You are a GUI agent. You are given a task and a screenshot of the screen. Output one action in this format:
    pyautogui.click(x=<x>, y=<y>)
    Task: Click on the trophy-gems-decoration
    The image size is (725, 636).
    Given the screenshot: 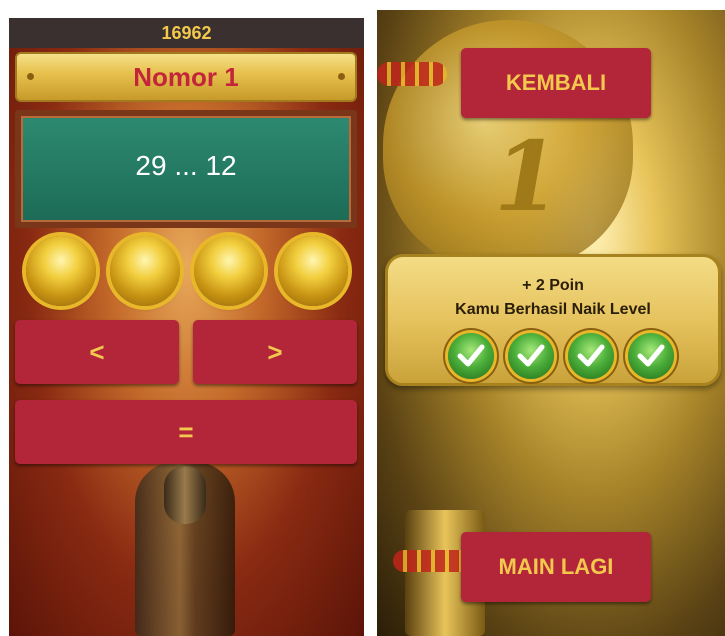 What is the action you would take?
    pyautogui.click(x=412, y=74)
    